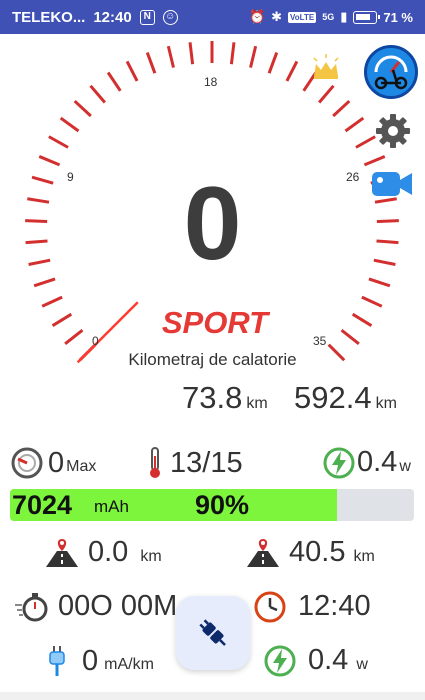  Describe the element at coordinates (129, 664) in the screenshot. I see `consumption-unit: mA/km` at that location.